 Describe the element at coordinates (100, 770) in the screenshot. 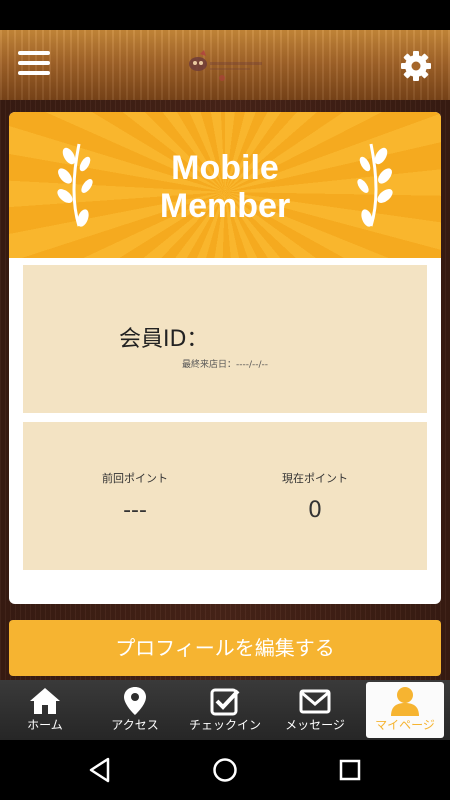

I see `back-icon` at that location.